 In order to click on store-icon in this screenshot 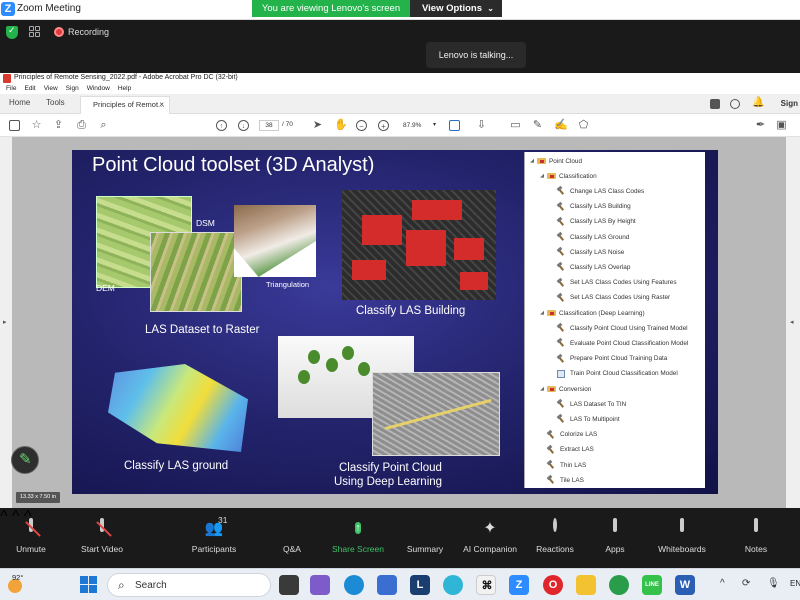, I will do `click(387, 585)`.